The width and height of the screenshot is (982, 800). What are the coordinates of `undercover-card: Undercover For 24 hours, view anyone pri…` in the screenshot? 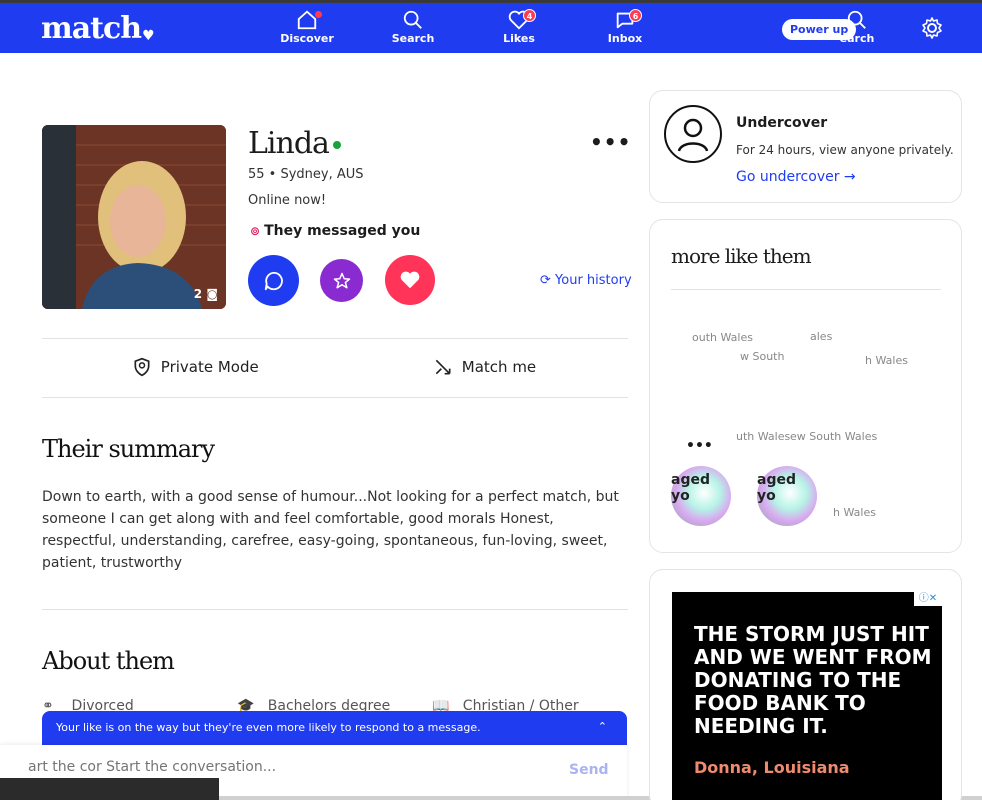 It's located at (805, 146).